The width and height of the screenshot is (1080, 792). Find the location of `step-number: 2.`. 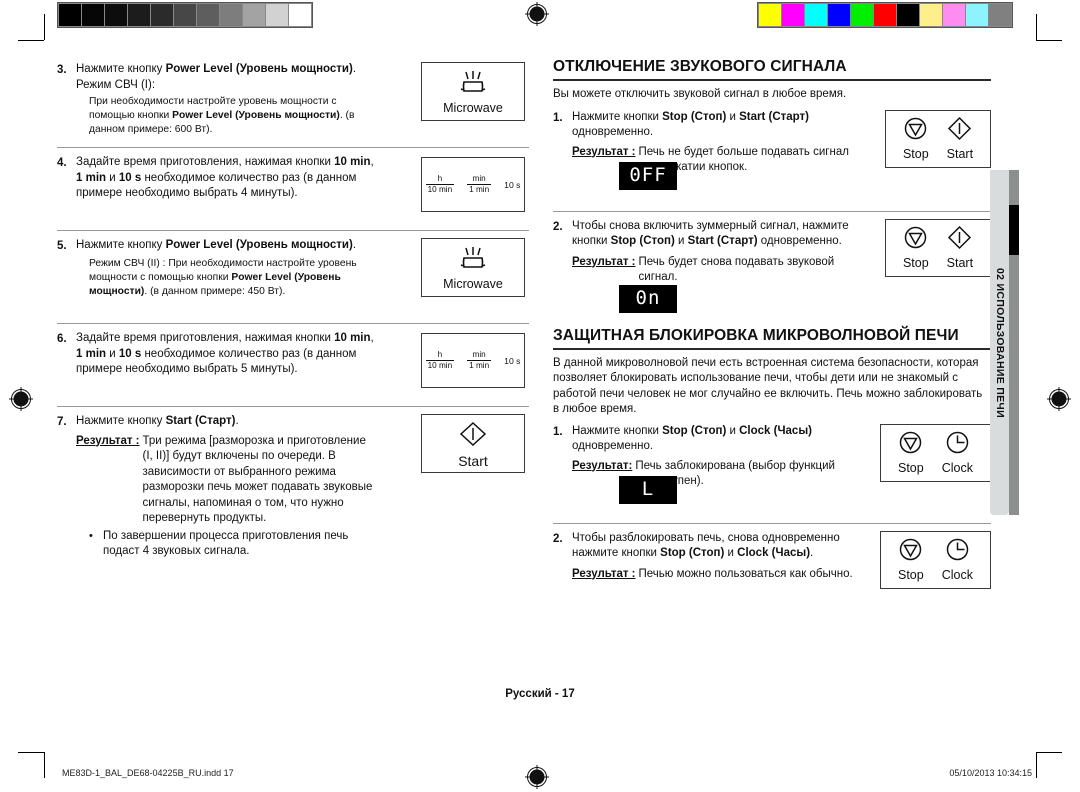

step-number: 2. is located at coordinates (558, 538).